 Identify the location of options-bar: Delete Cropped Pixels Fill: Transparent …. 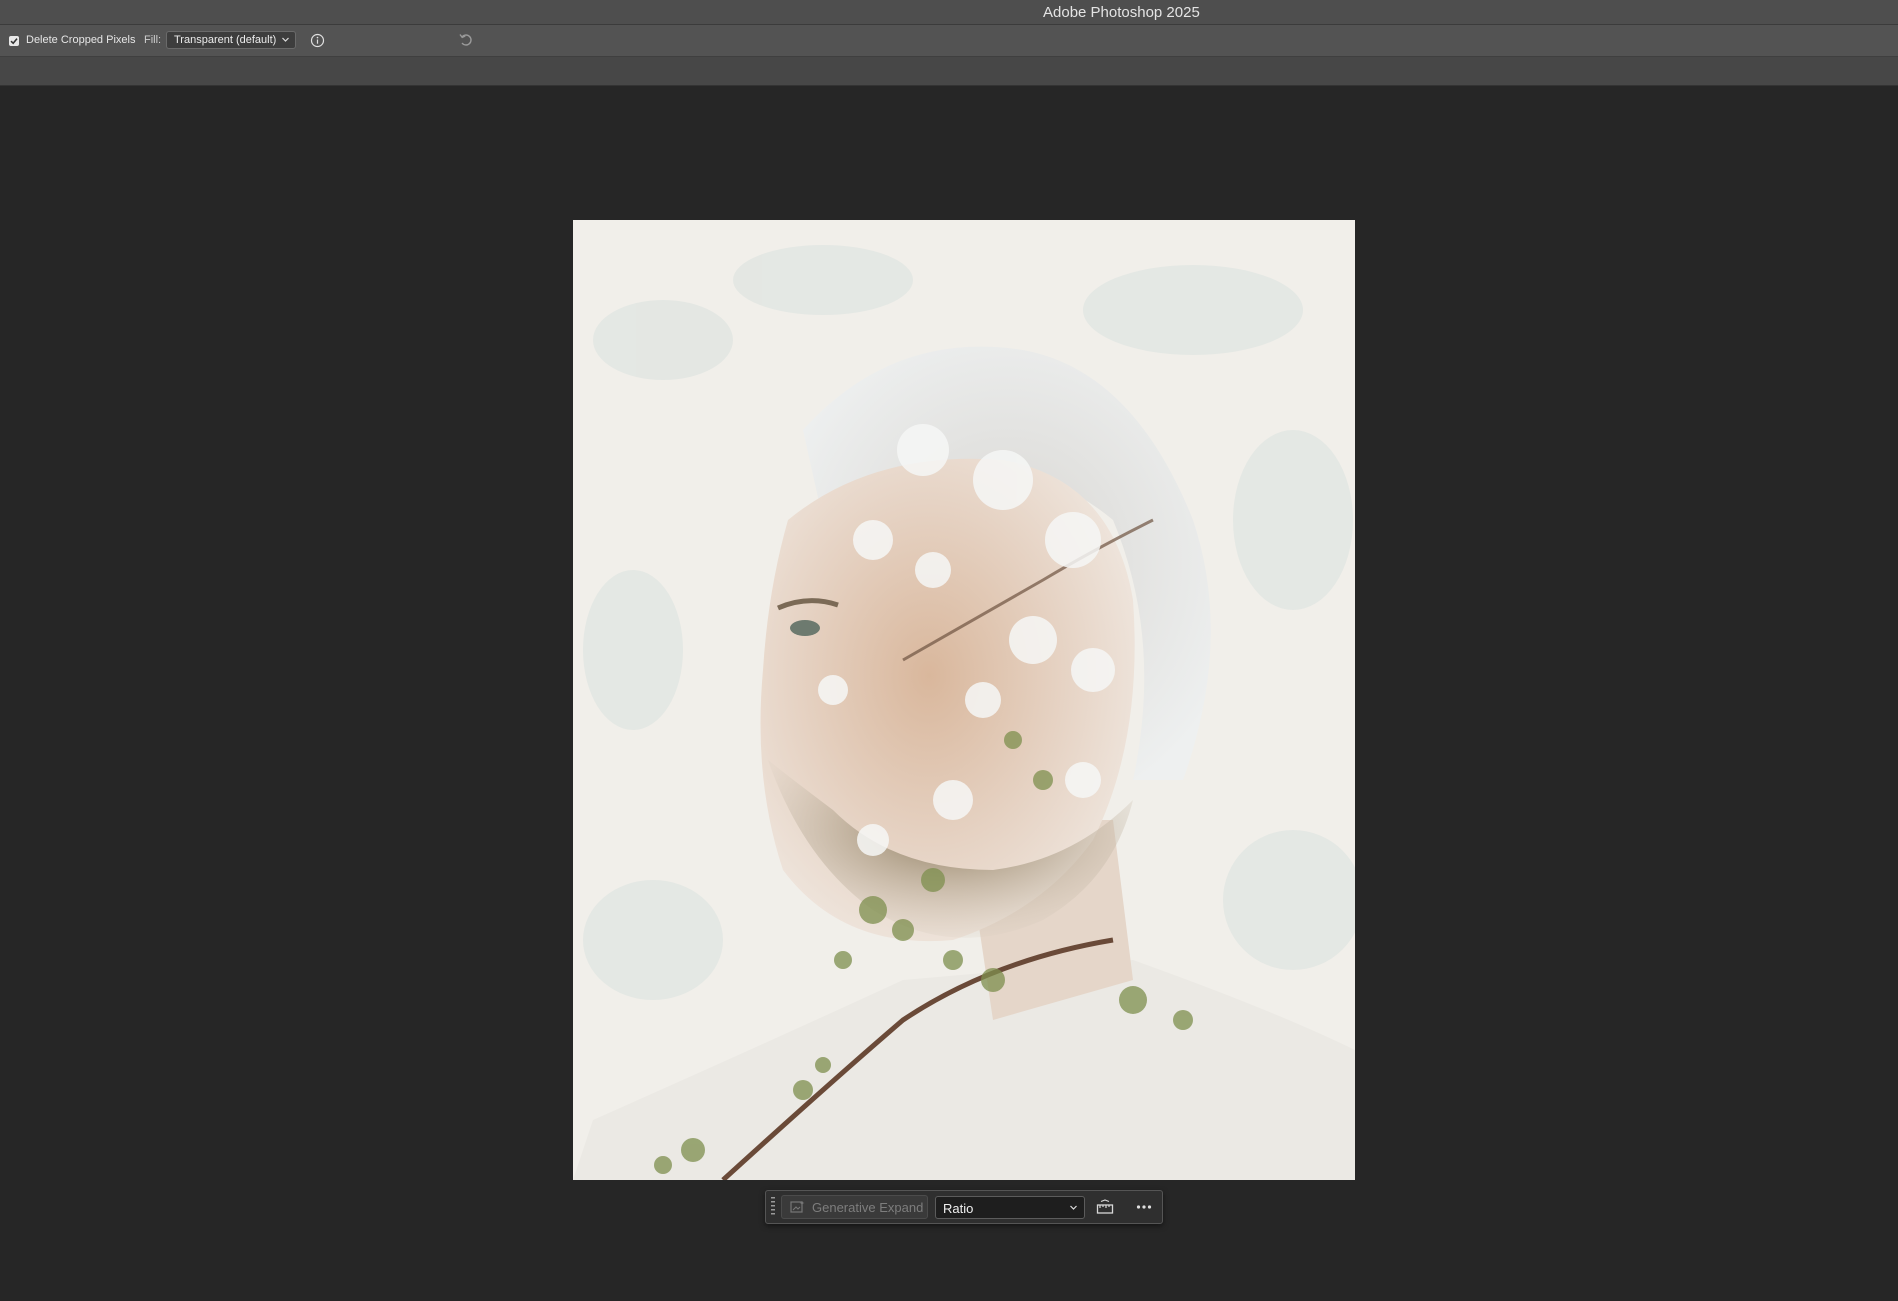
(949, 41).